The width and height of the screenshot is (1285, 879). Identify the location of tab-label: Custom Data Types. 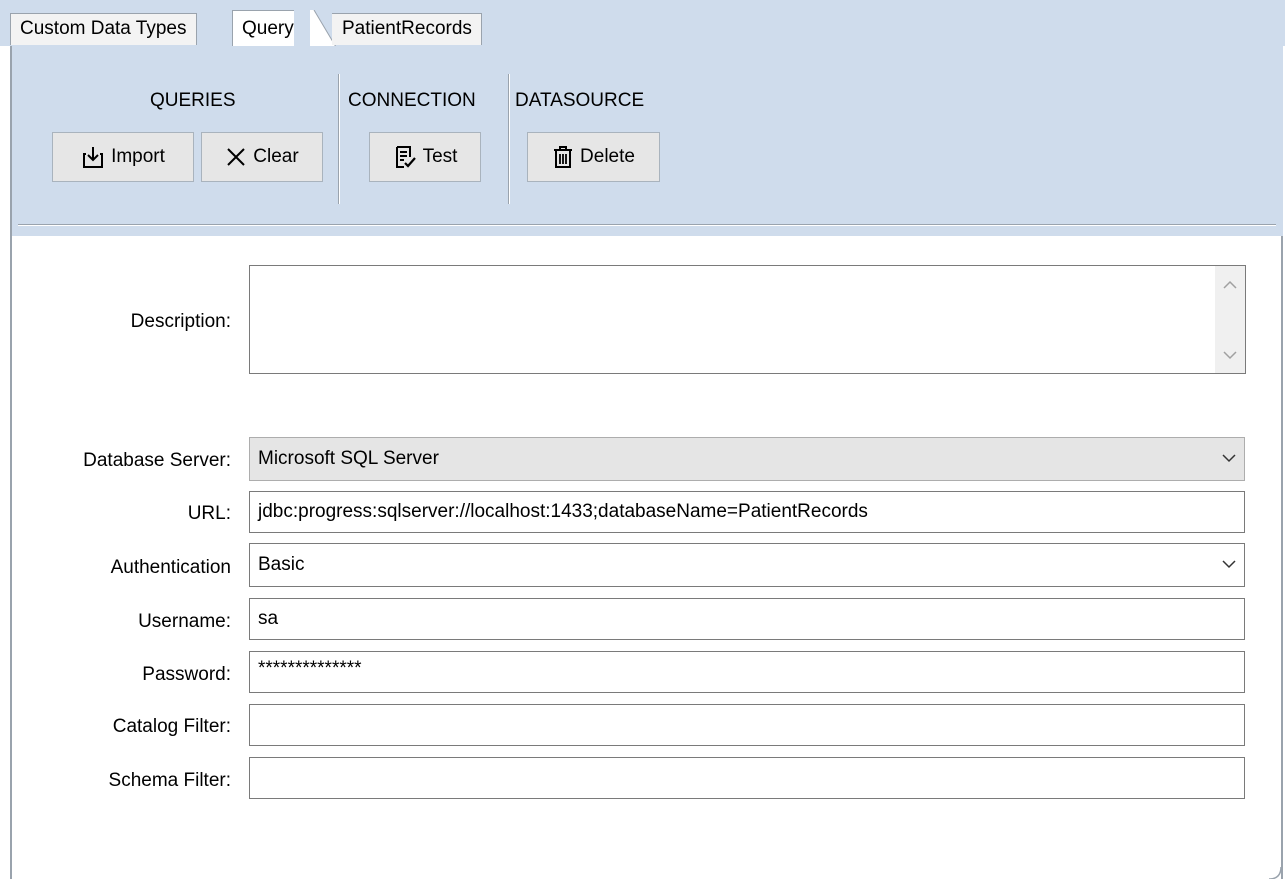
(103, 28).